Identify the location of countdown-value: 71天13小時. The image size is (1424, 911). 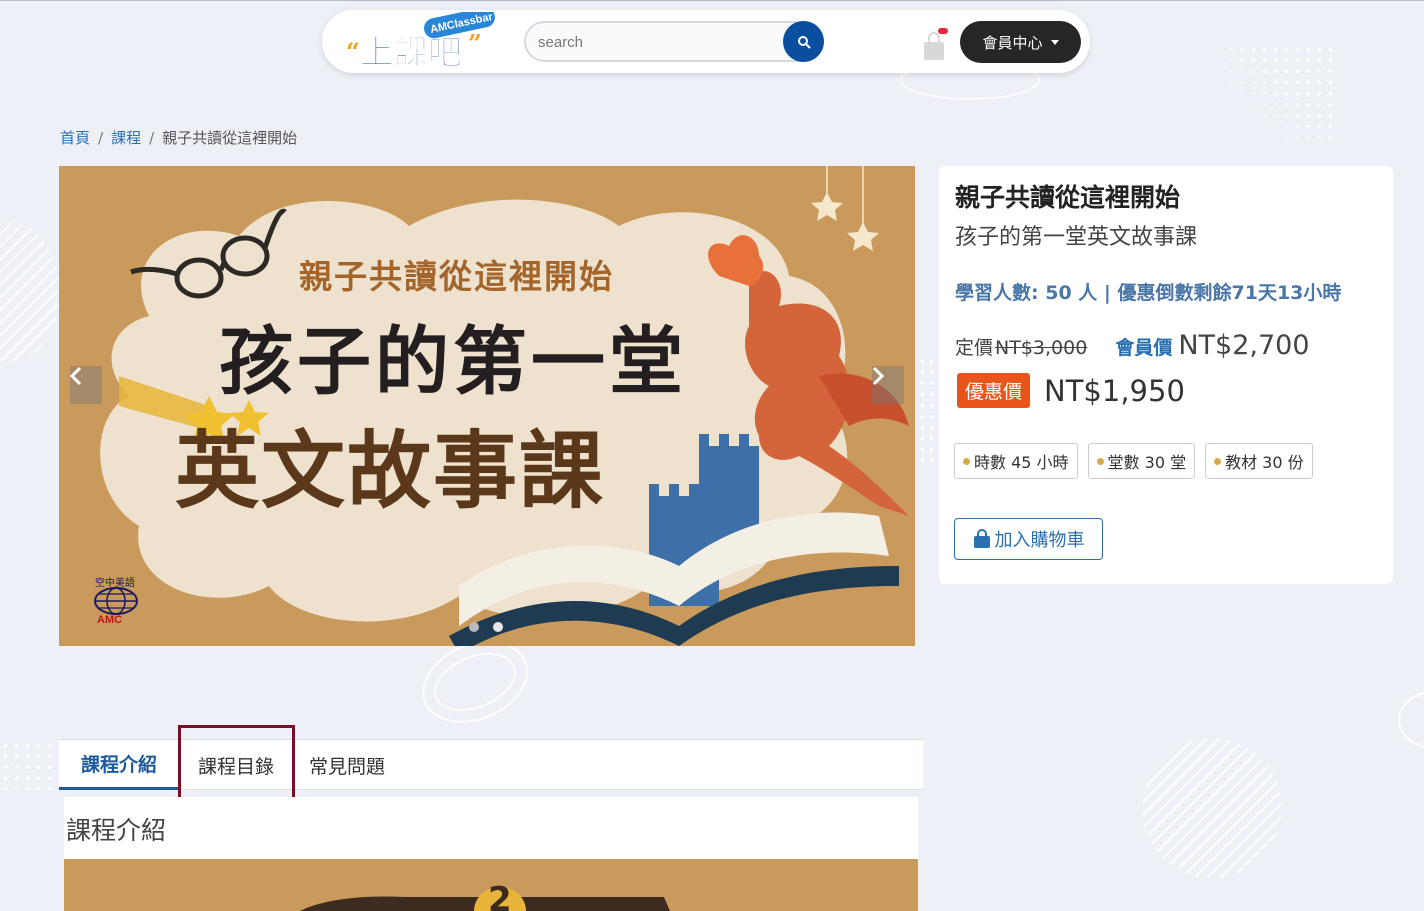
(1286, 293).